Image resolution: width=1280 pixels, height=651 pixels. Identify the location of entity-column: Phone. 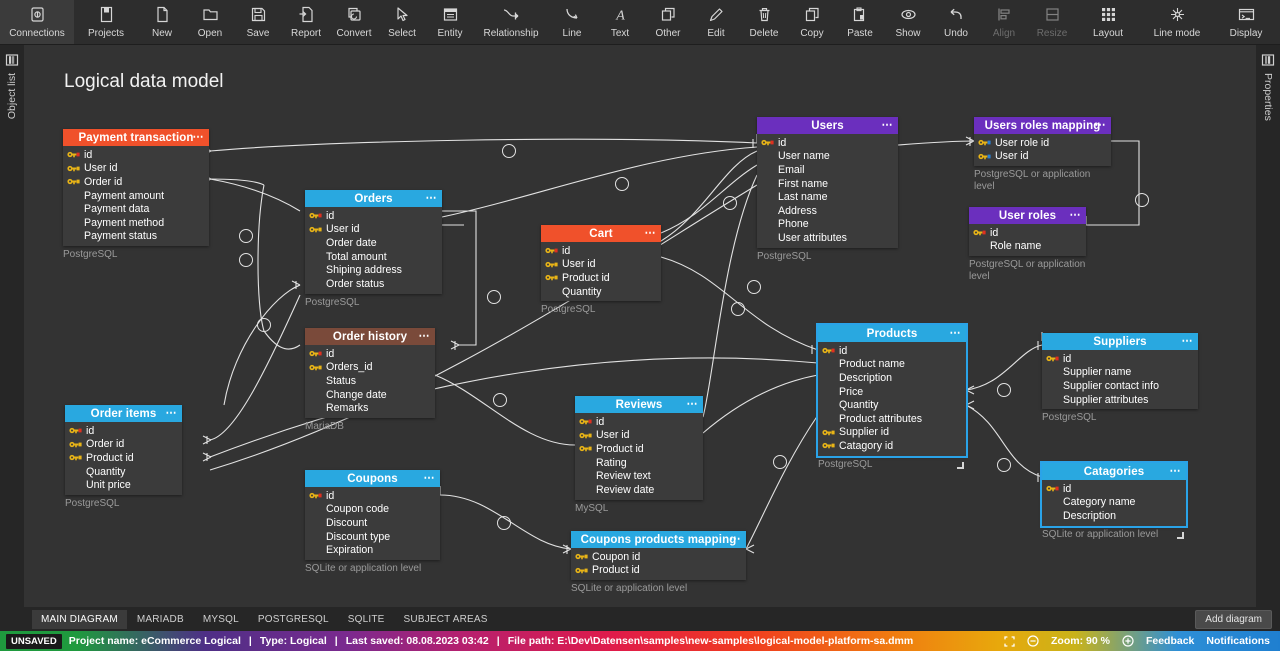
(827, 225).